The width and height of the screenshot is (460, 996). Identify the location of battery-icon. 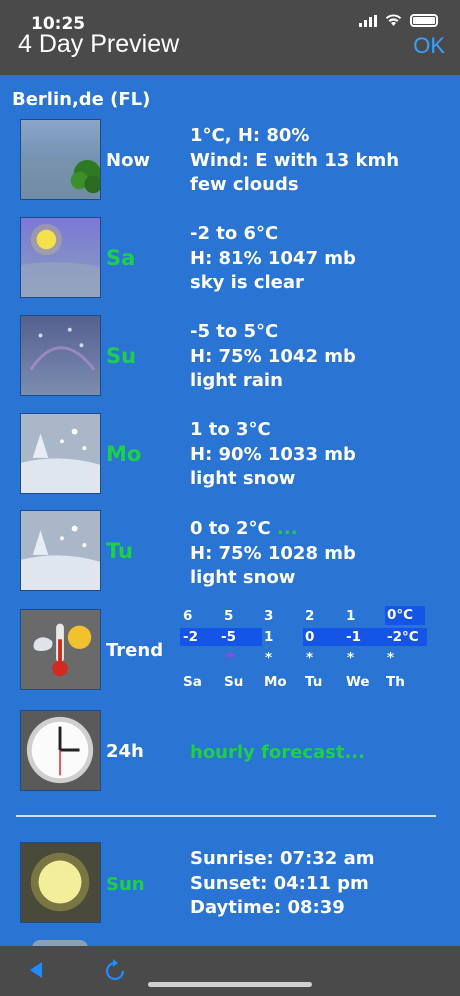
(424, 20).